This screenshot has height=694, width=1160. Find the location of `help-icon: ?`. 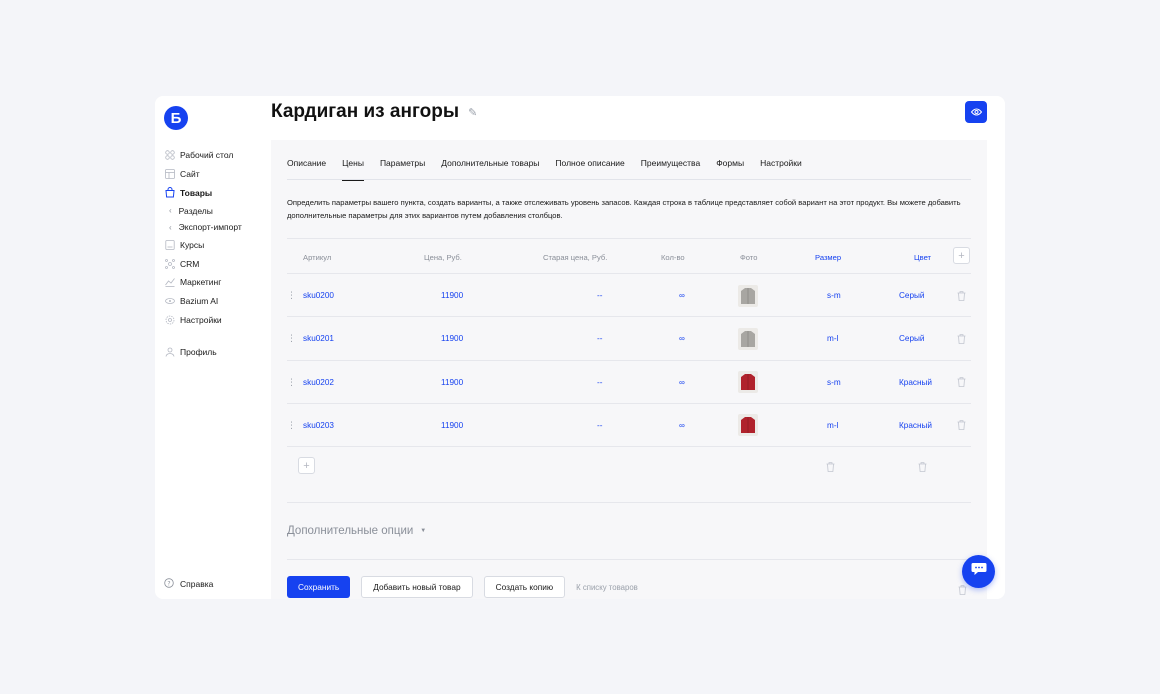

help-icon: ? is located at coordinates (169, 583).